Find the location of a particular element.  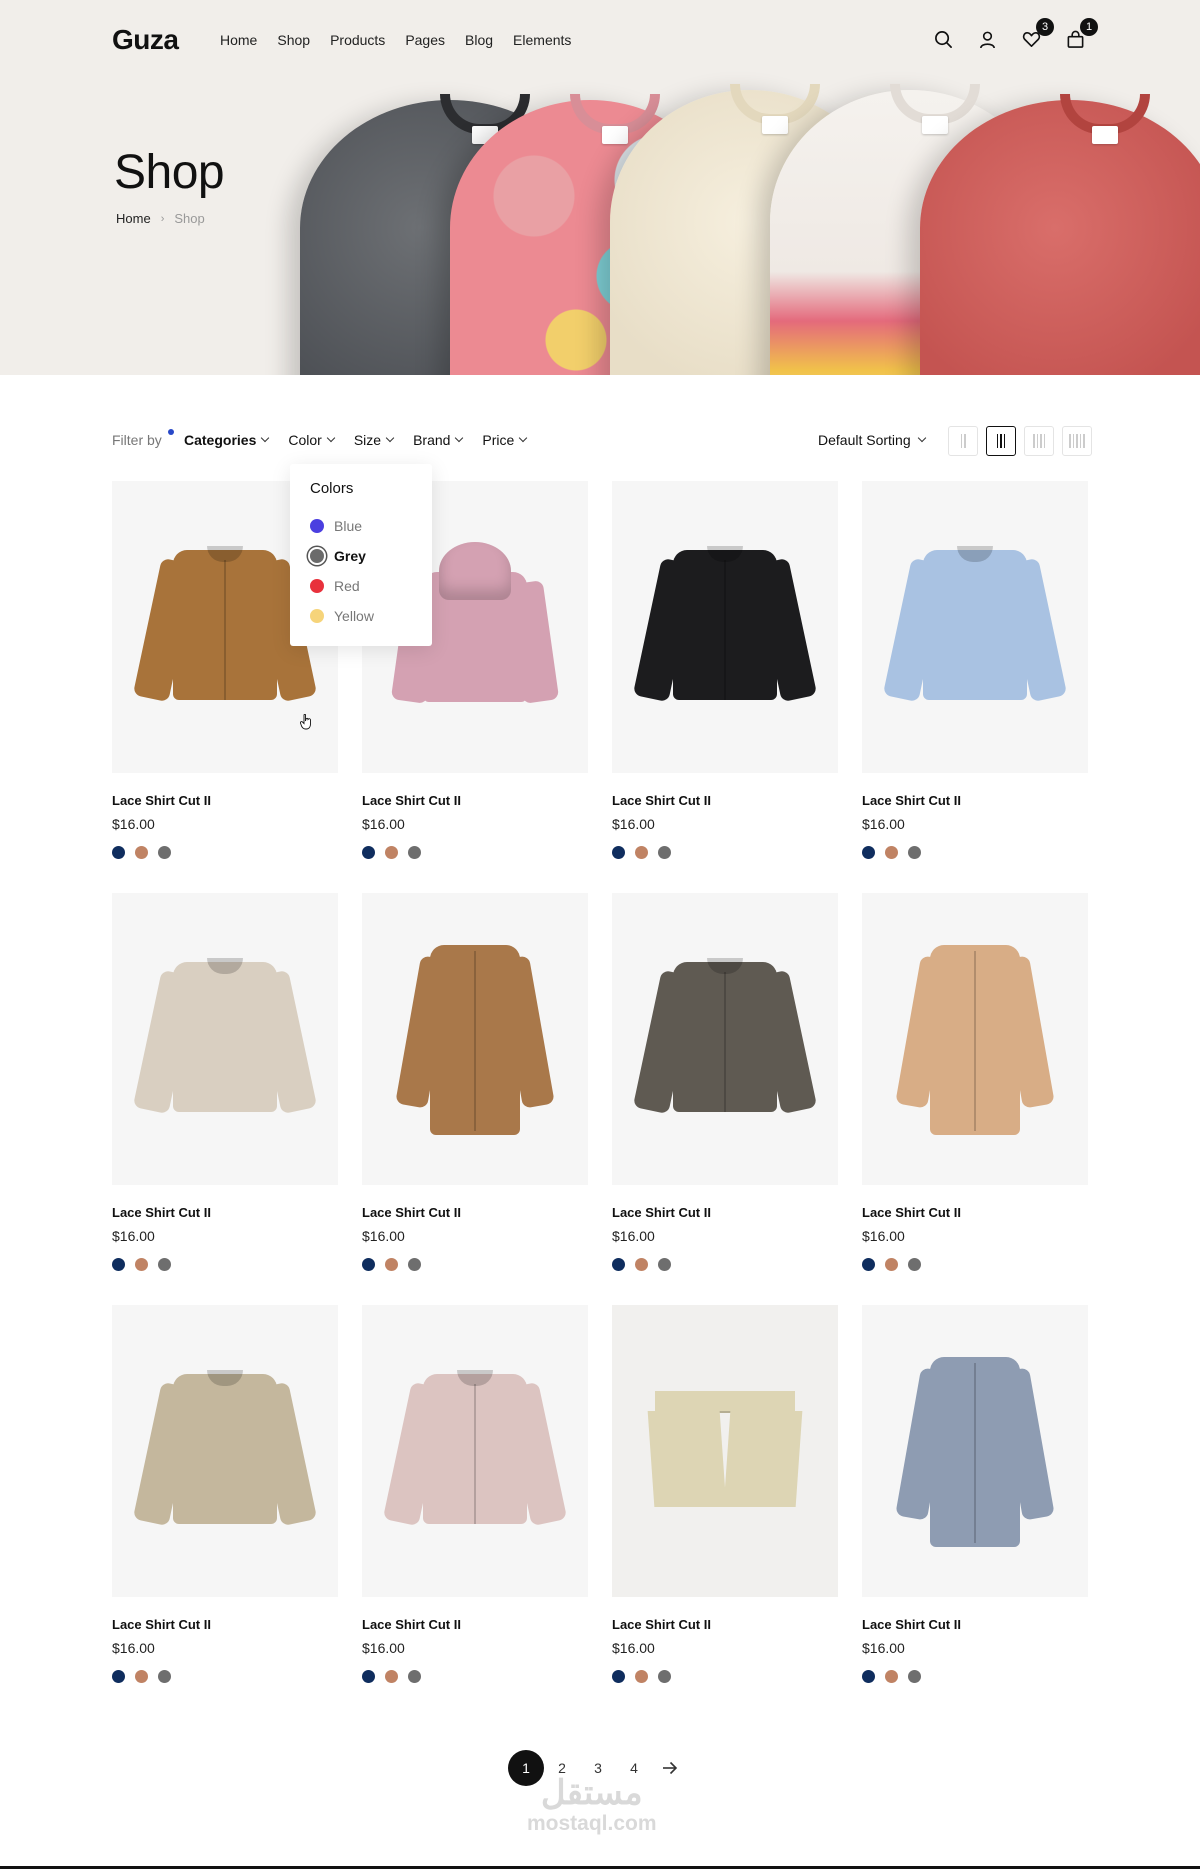

wishlist-icon: 3 is located at coordinates (1037, 34).